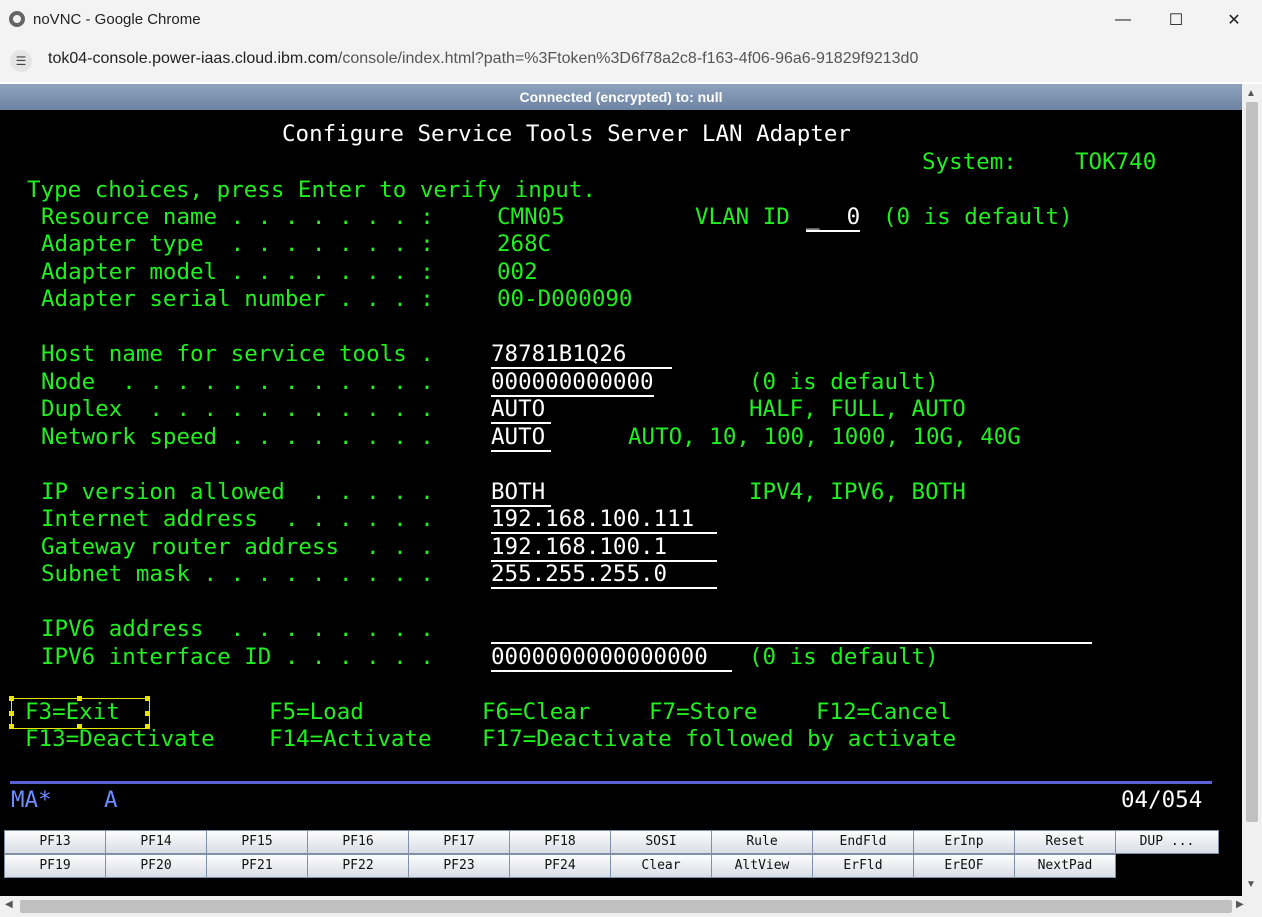 Image resolution: width=1262 pixels, height=917 pixels. I want to click on node-hint: (0 is default), so click(844, 382).